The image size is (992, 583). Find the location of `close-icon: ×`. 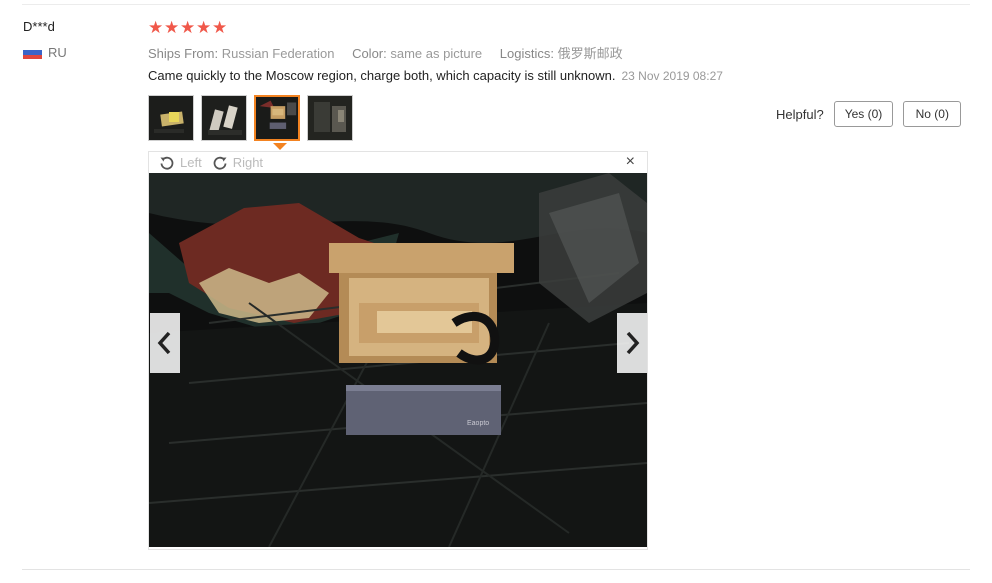

close-icon: × is located at coordinates (630, 162).